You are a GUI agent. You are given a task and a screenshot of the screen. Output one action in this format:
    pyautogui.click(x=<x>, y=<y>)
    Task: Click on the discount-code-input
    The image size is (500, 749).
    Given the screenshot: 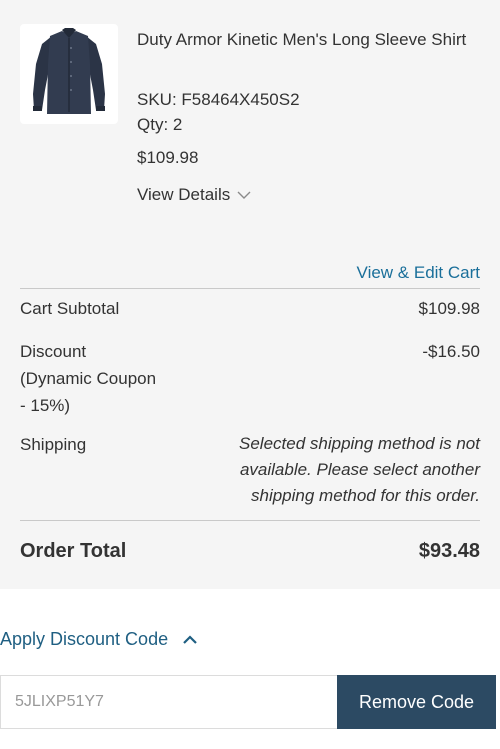 What is the action you would take?
    pyautogui.click(x=168, y=702)
    